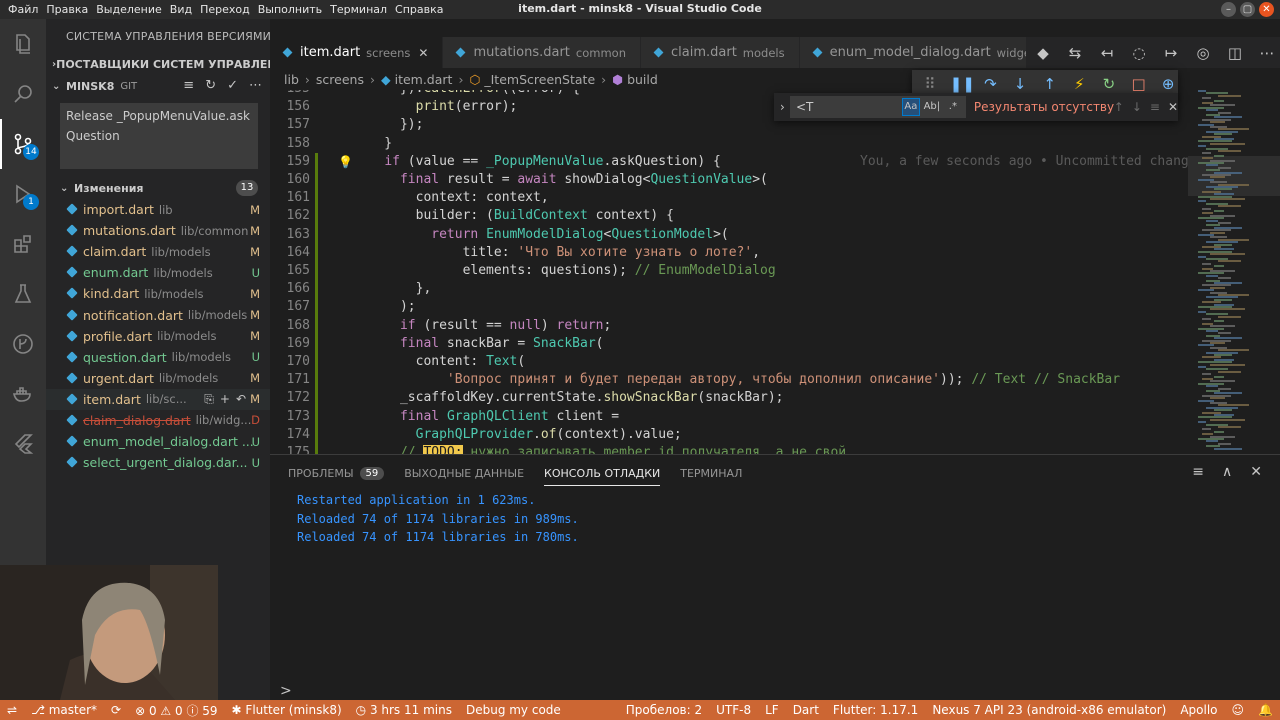 This screenshot has width=1280, height=720. Describe the element at coordinates (729, 307) in the screenshot. I see `code-line: 167 );` at that location.